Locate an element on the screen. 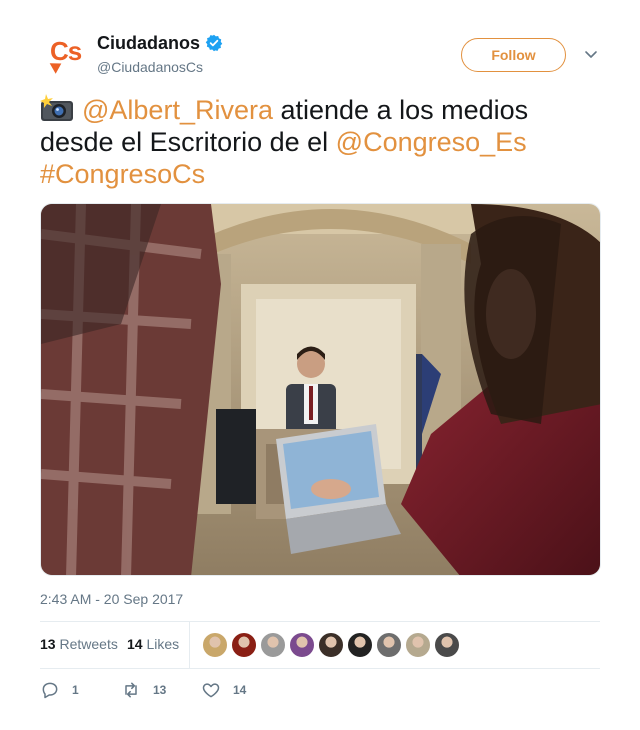  likes-label: Likes is located at coordinates (163, 644).